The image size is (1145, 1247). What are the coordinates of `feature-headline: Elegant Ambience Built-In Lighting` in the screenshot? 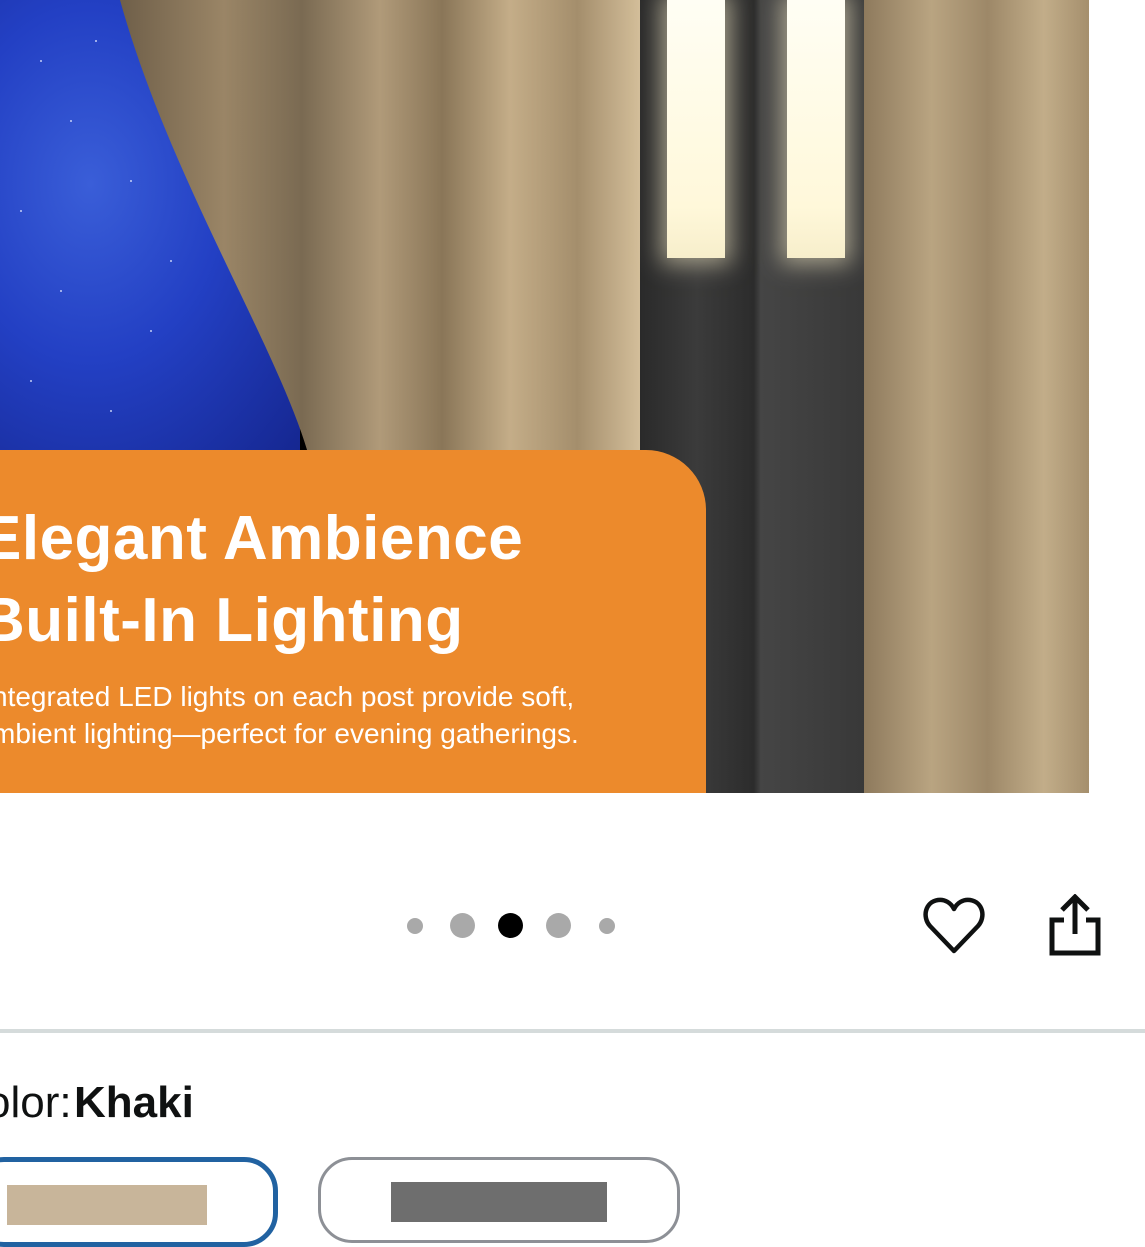 It's located at (261, 580).